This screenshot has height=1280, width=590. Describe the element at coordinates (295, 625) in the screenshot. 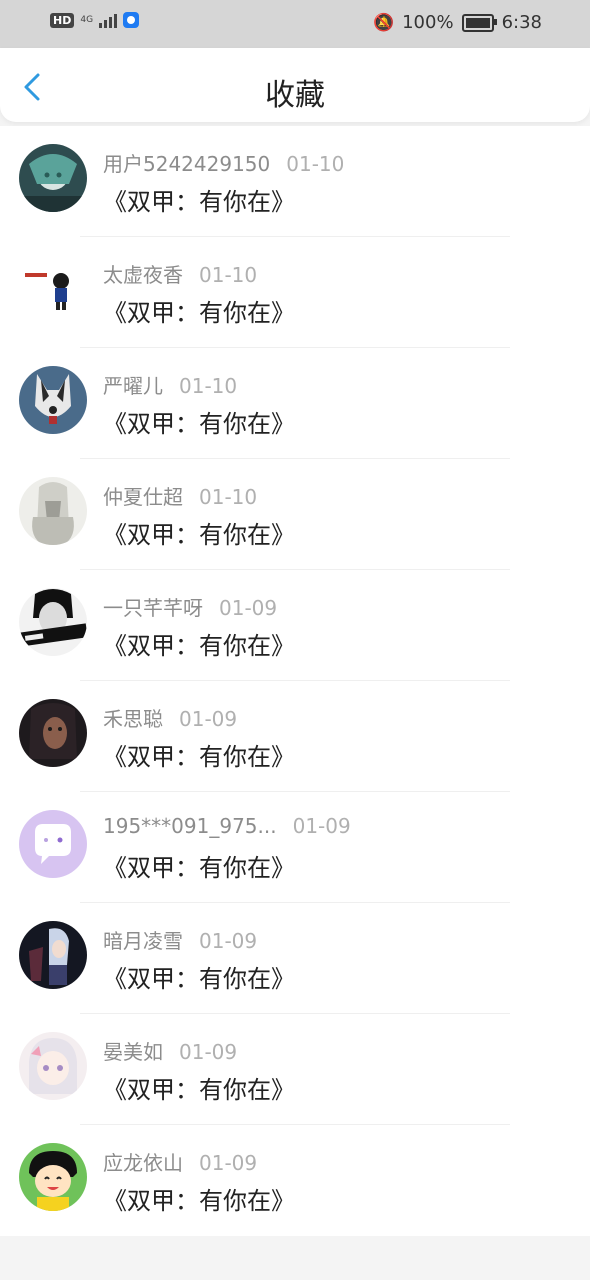

I see `list-item: 一只芊芊呀 01-09 《双甲：有你在》` at that location.